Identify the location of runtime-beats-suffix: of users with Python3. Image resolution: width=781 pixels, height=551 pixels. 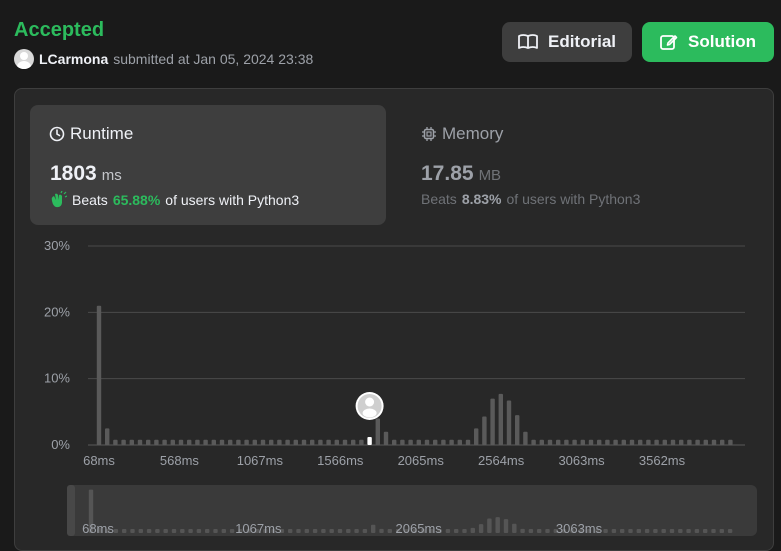
(232, 200).